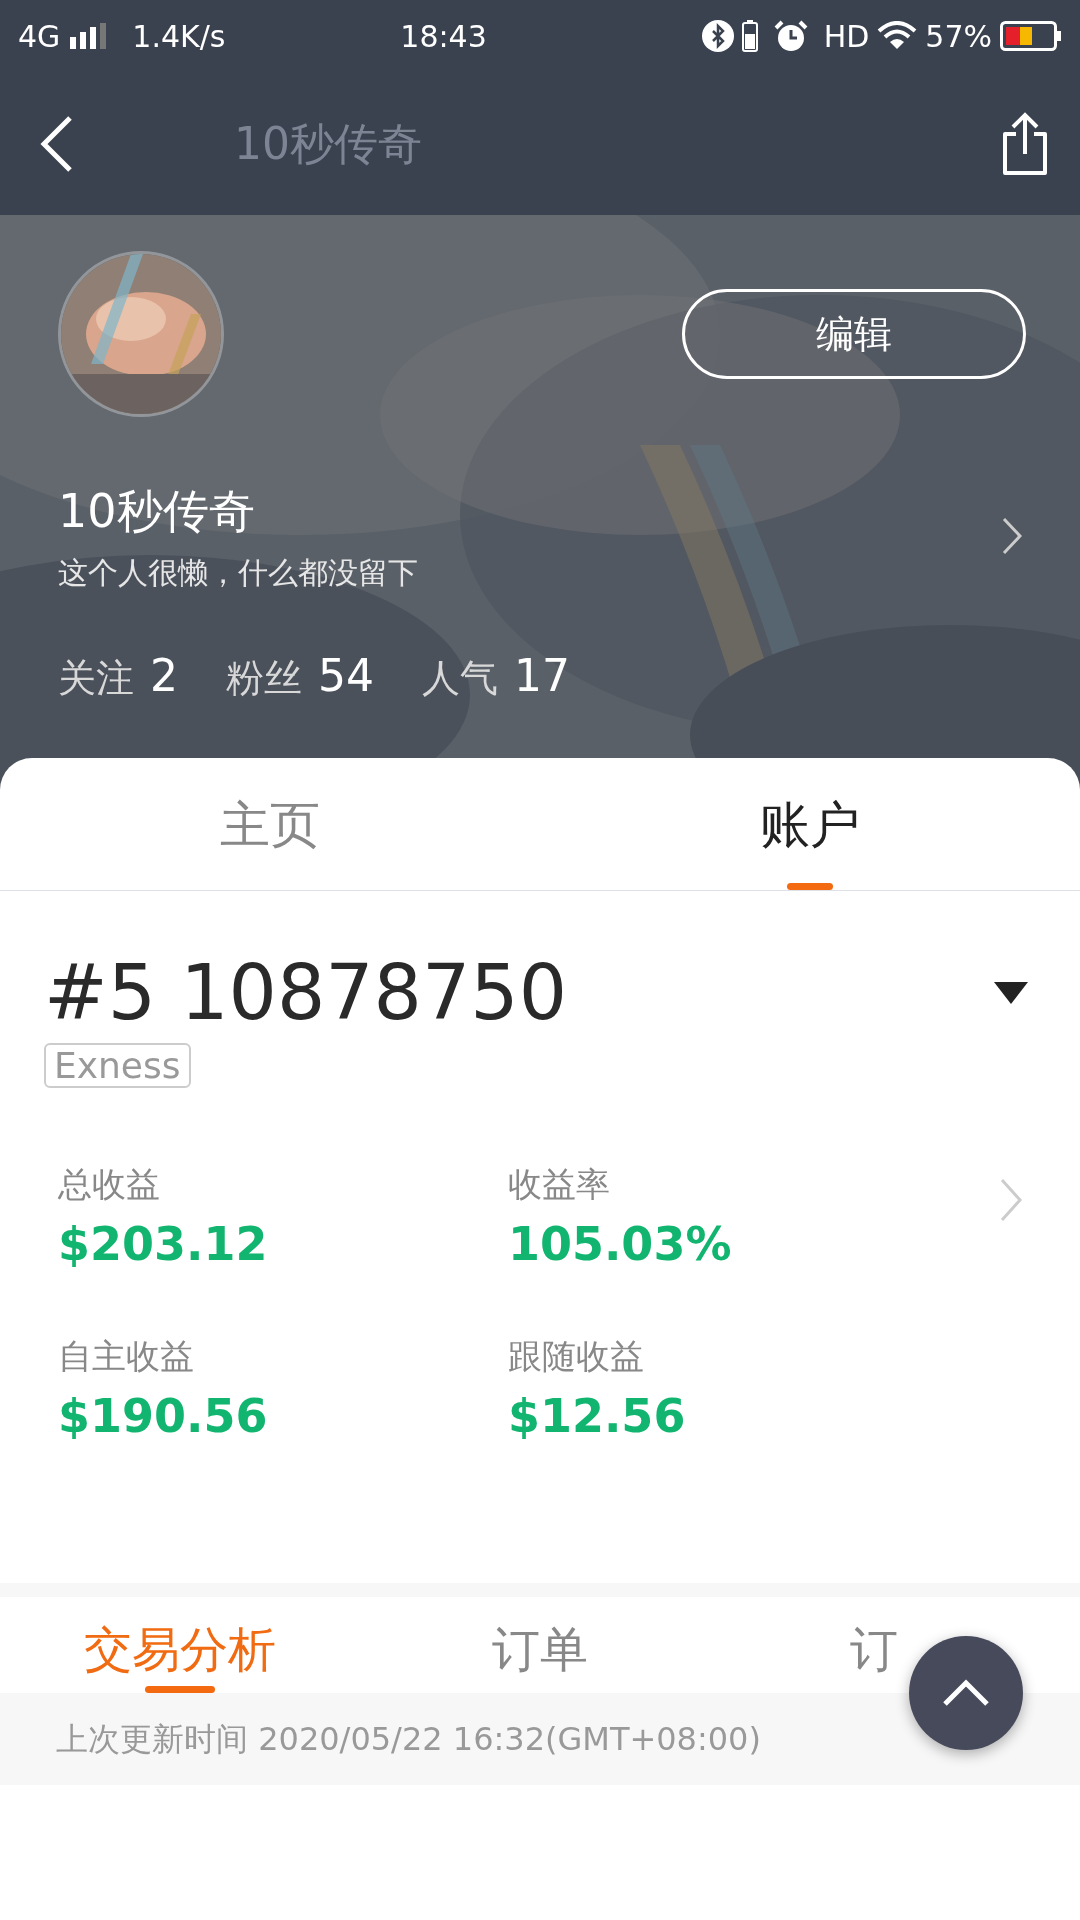 Image resolution: width=1080 pixels, height=1920 pixels. What do you see at coordinates (966, 1693) in the screenshot?
I see `chevron-up-icon` at bounding box center [966, 1693].